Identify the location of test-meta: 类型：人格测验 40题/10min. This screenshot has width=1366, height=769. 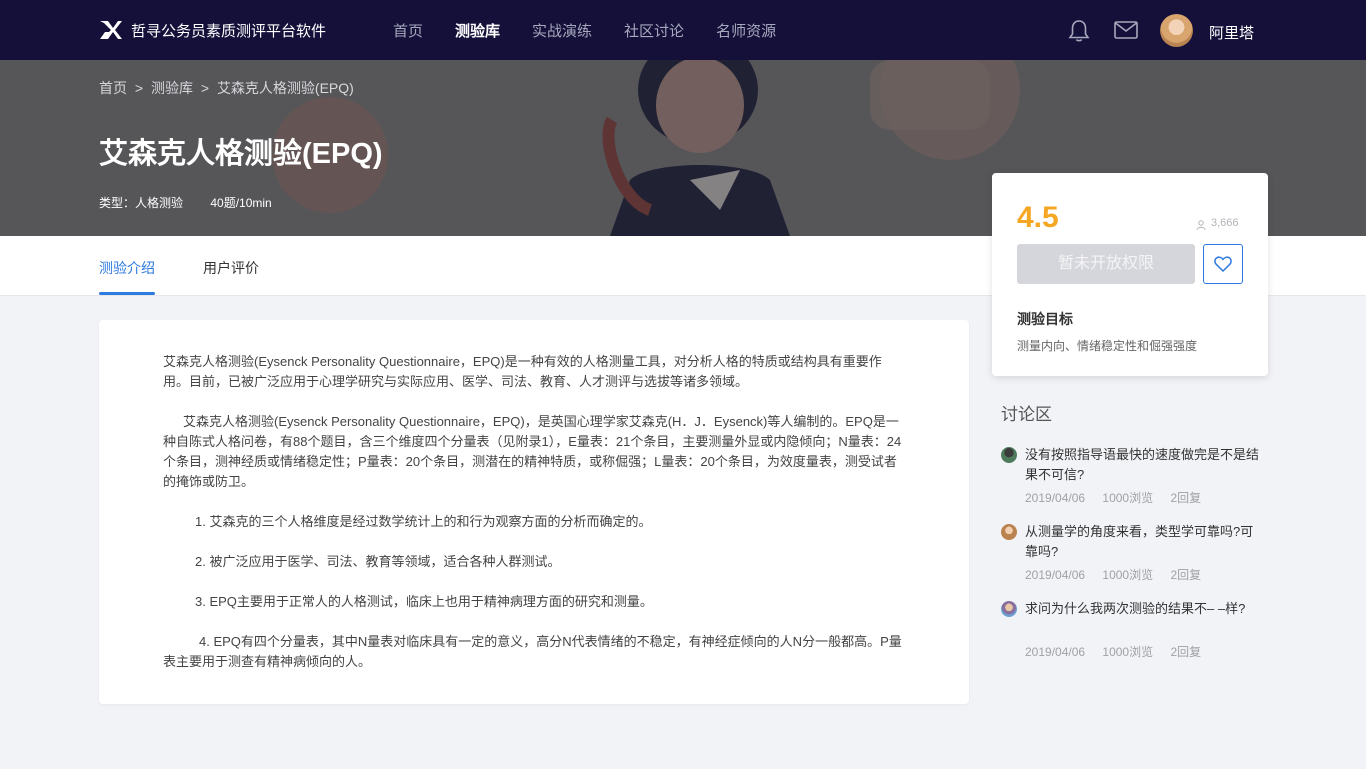
(197, 202).